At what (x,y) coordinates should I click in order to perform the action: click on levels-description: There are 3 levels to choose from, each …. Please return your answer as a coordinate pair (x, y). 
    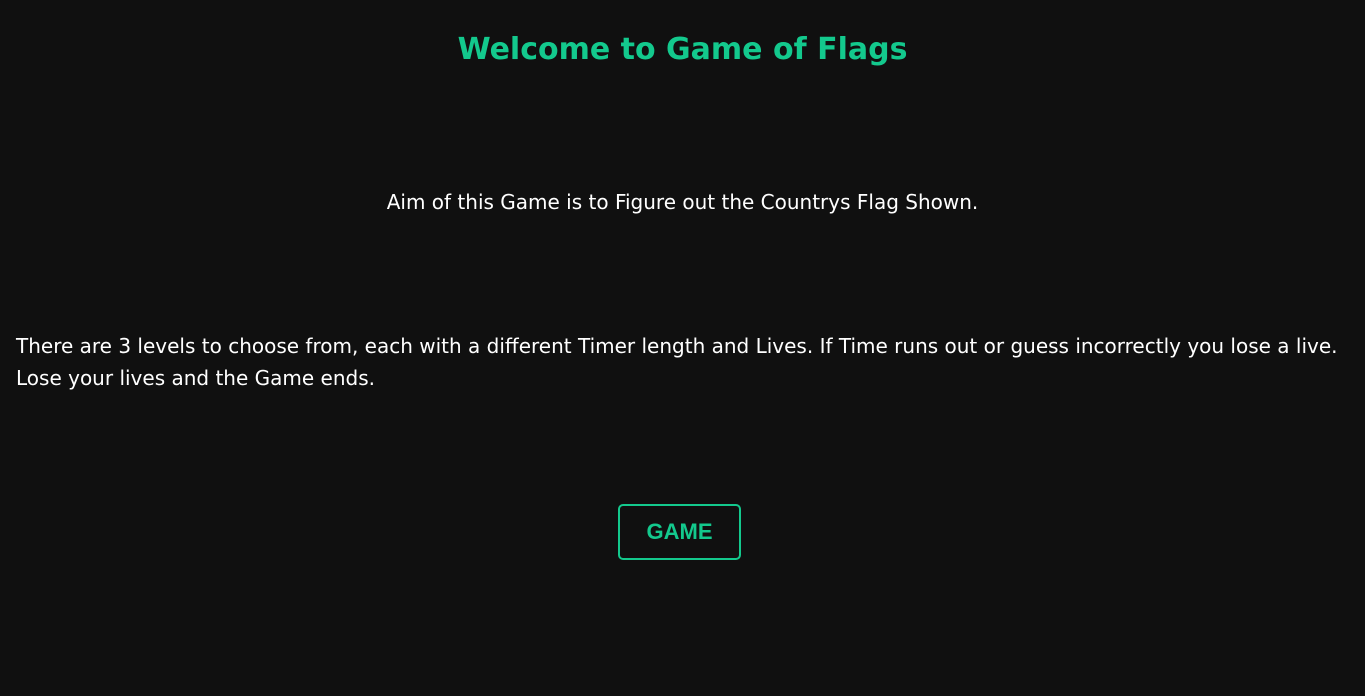
    Looking at the image, I should click on (682, 362).